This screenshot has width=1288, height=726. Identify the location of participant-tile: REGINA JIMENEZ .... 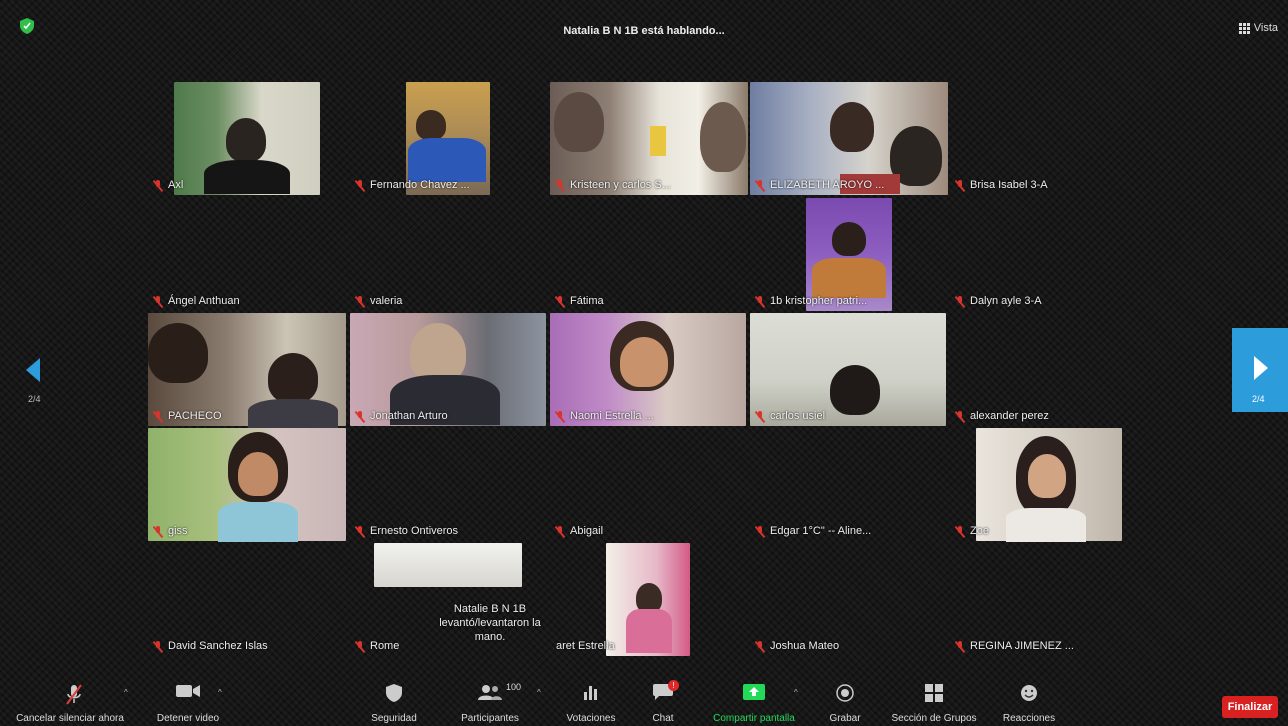
(1049, 599).